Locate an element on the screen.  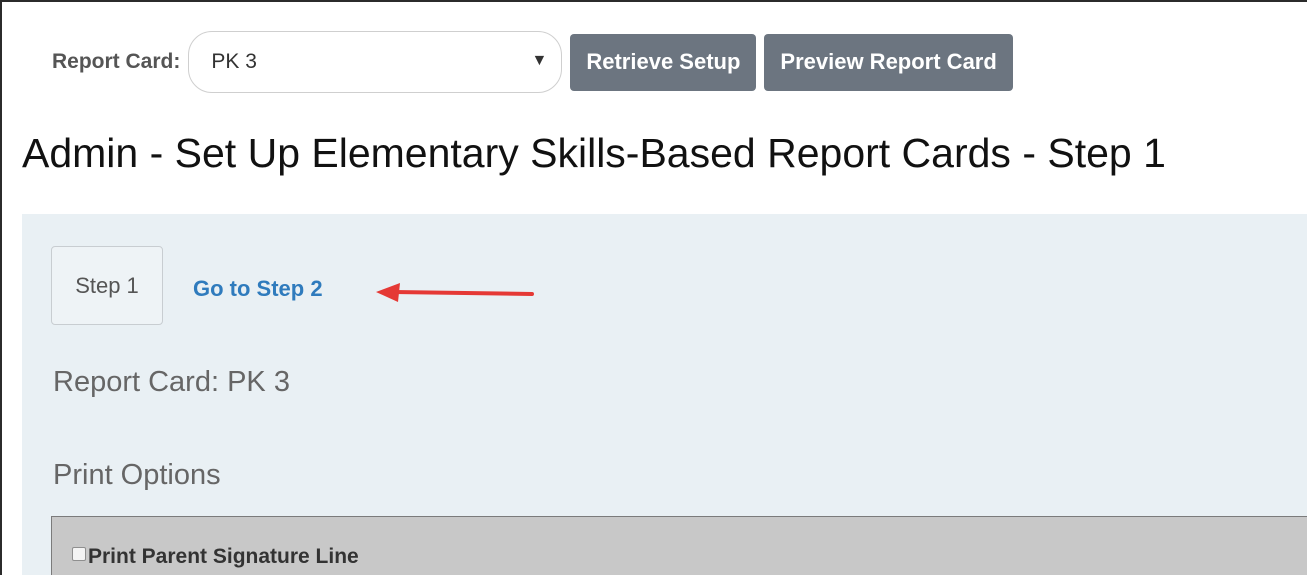
print-parent-signature-label: Print Parent Signature Line is located at coordinates (223, 556).